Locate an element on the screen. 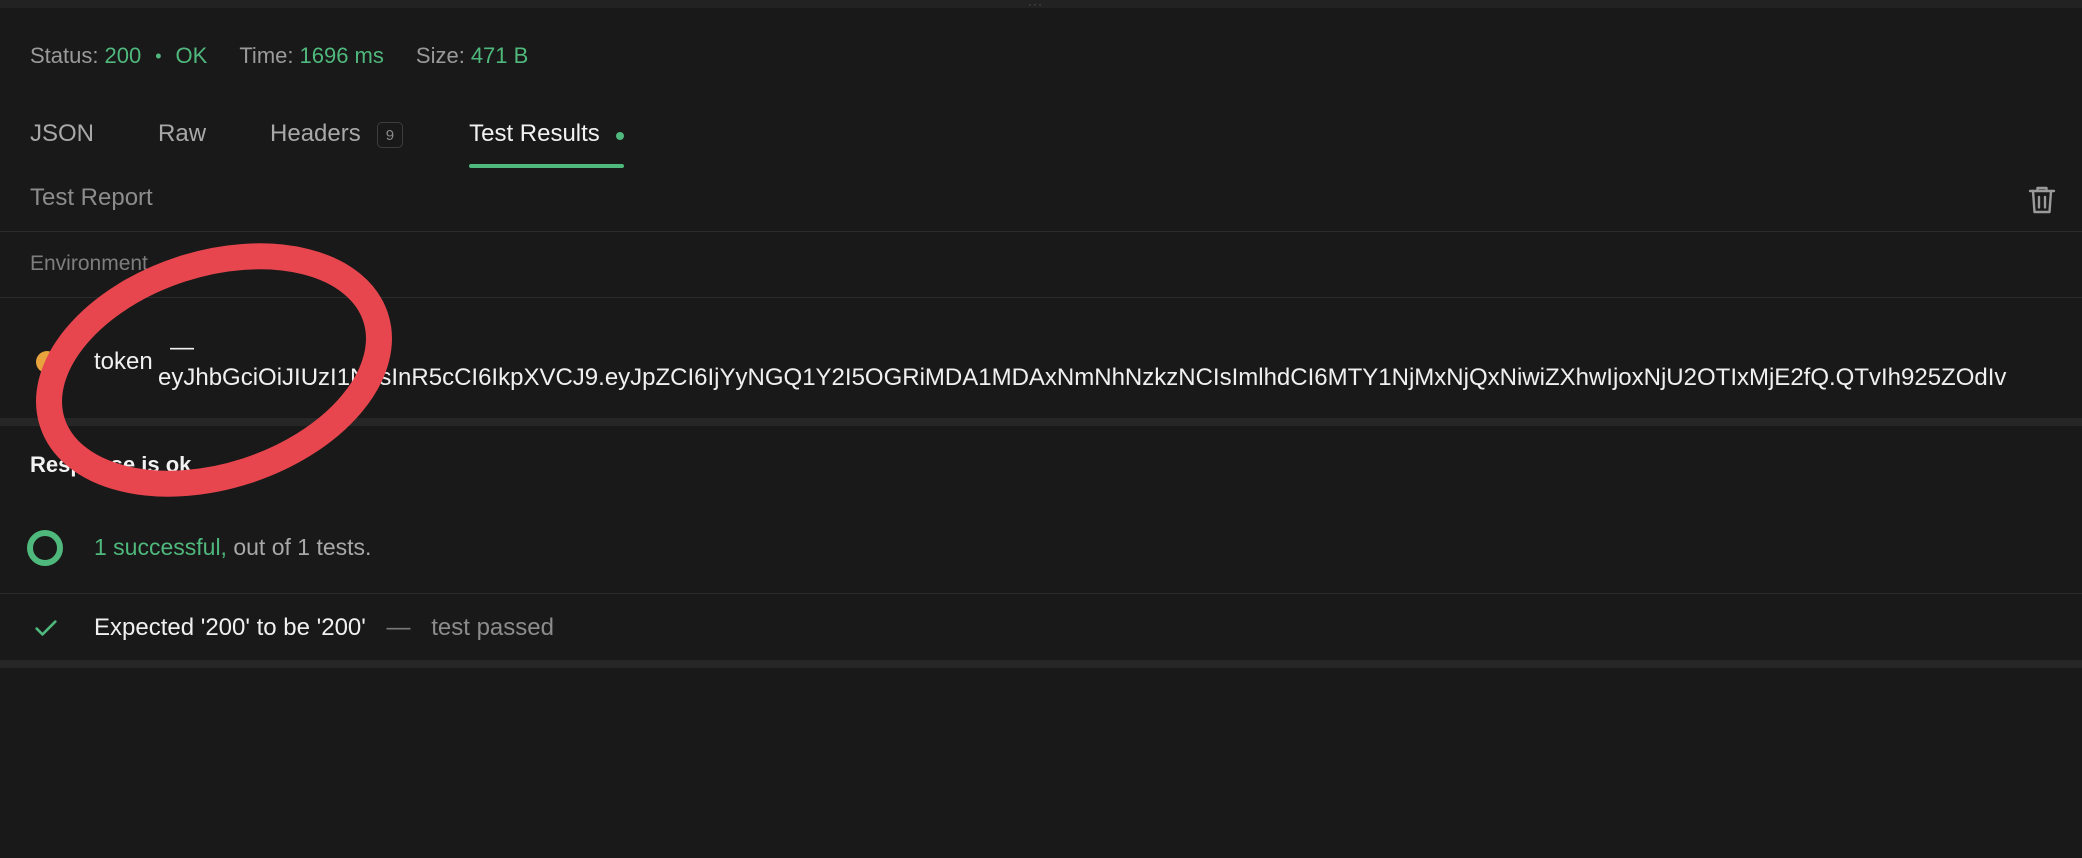 The image size is (2082, 858). tab-label: Test Results is located at coordinates (534, 133).